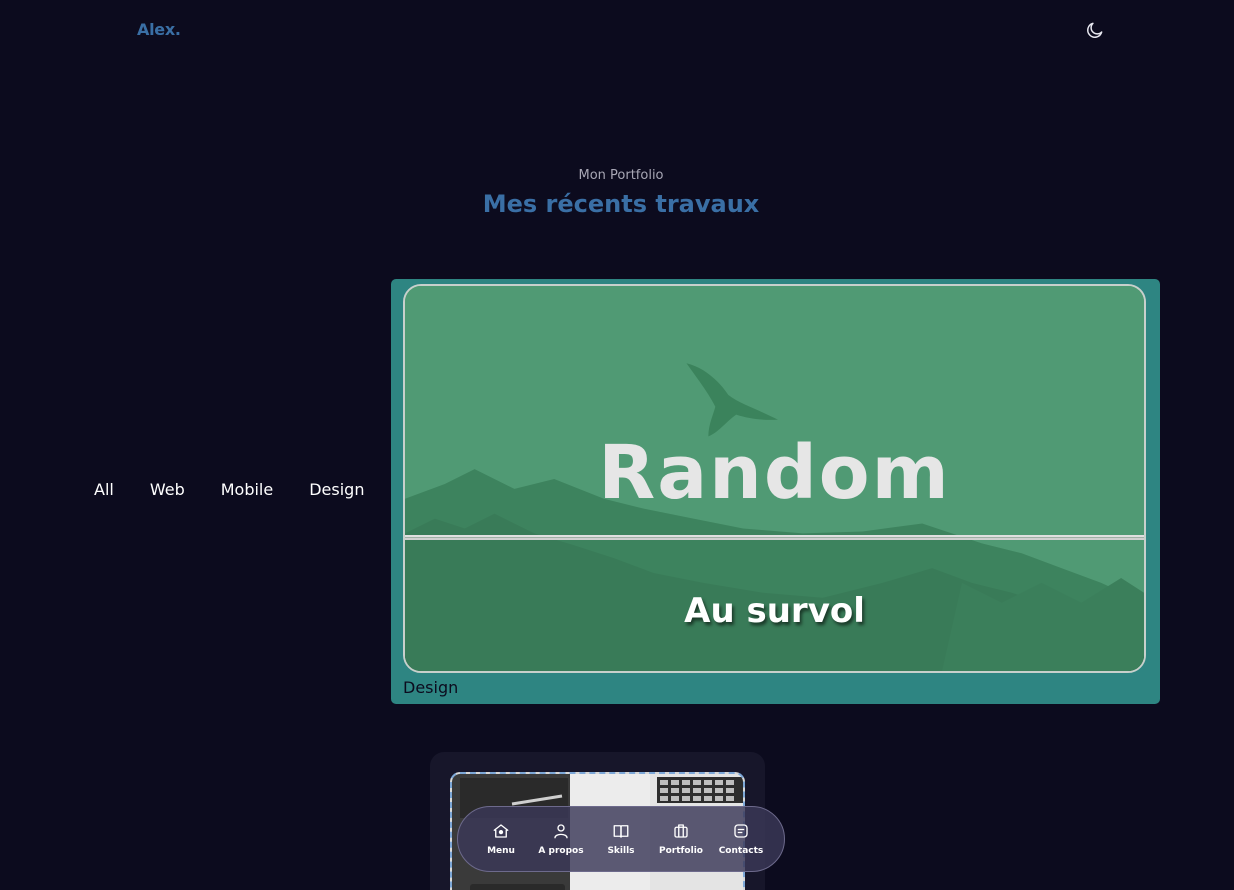 This screenshot has width=1234, height=890. Describe the element at coordinates (621, 851) in the screenshot. I see `nav-skills-label: Skills` at that location.